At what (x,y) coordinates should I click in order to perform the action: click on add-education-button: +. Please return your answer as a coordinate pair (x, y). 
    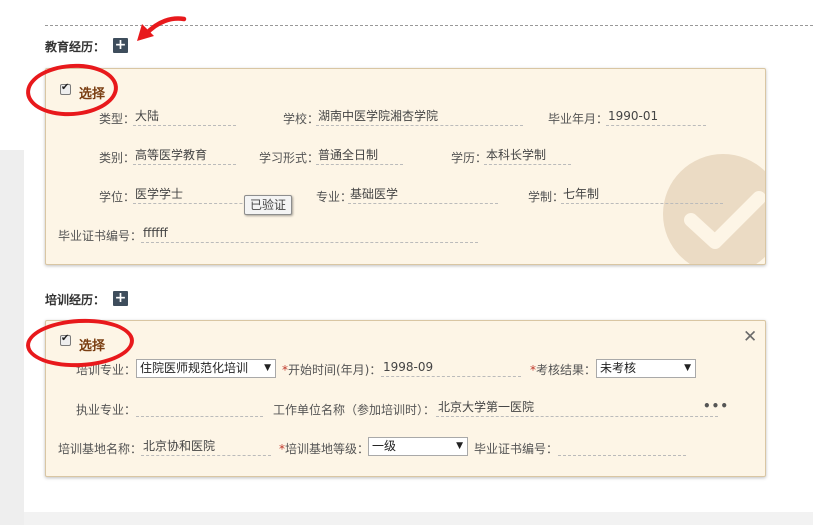
    Looking at the image, I should click on (120, 45).